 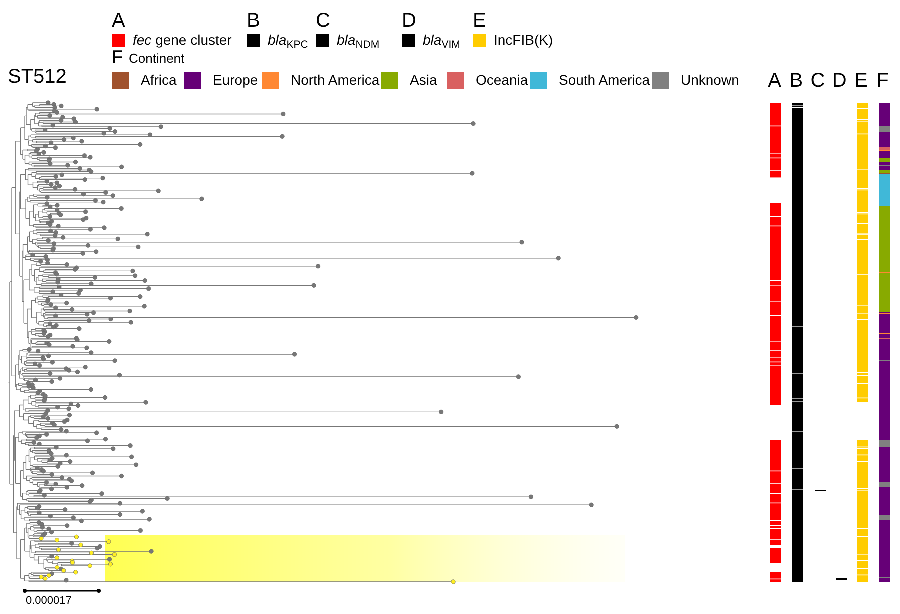 What do you see at coordinates (288, 40) in the screenshot?
I see `legend-label: bla$_{KPC}$` at bounding box center [288, 40].